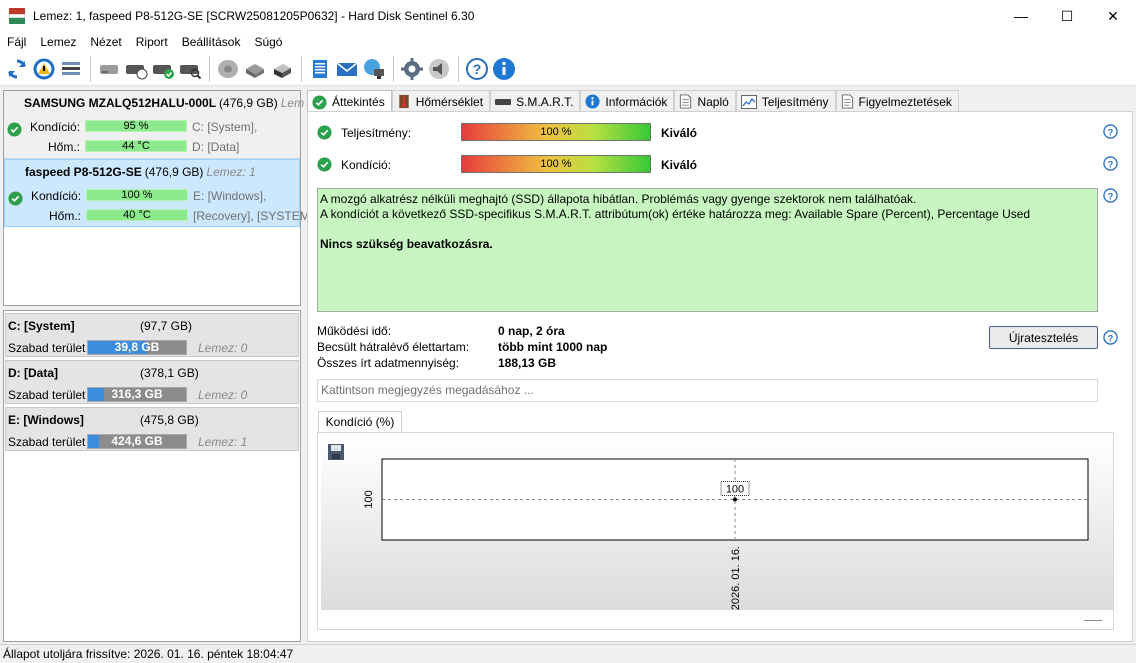 The width and height of the screenshot is (1136, 663). Describe the element at coordinates (169, 373) in the screenshot. I see `volume-size: (378,1 GB)` at that location.